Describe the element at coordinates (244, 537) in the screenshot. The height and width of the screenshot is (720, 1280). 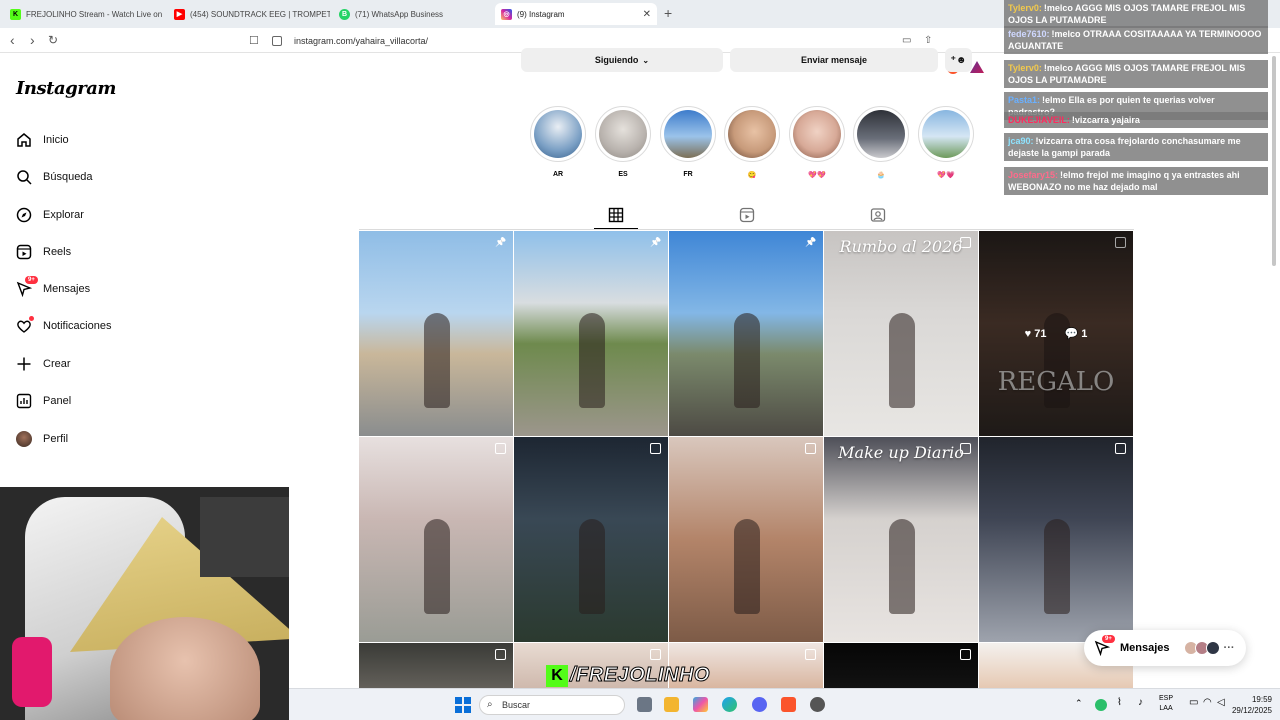
I see `background-shelf` at that location.